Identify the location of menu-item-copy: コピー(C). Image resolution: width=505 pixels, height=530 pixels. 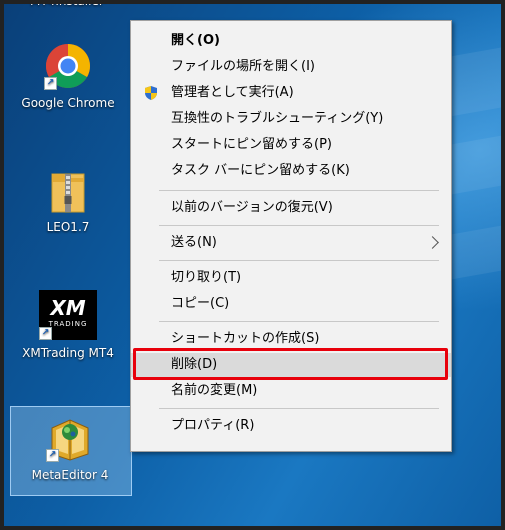
(291, 304).